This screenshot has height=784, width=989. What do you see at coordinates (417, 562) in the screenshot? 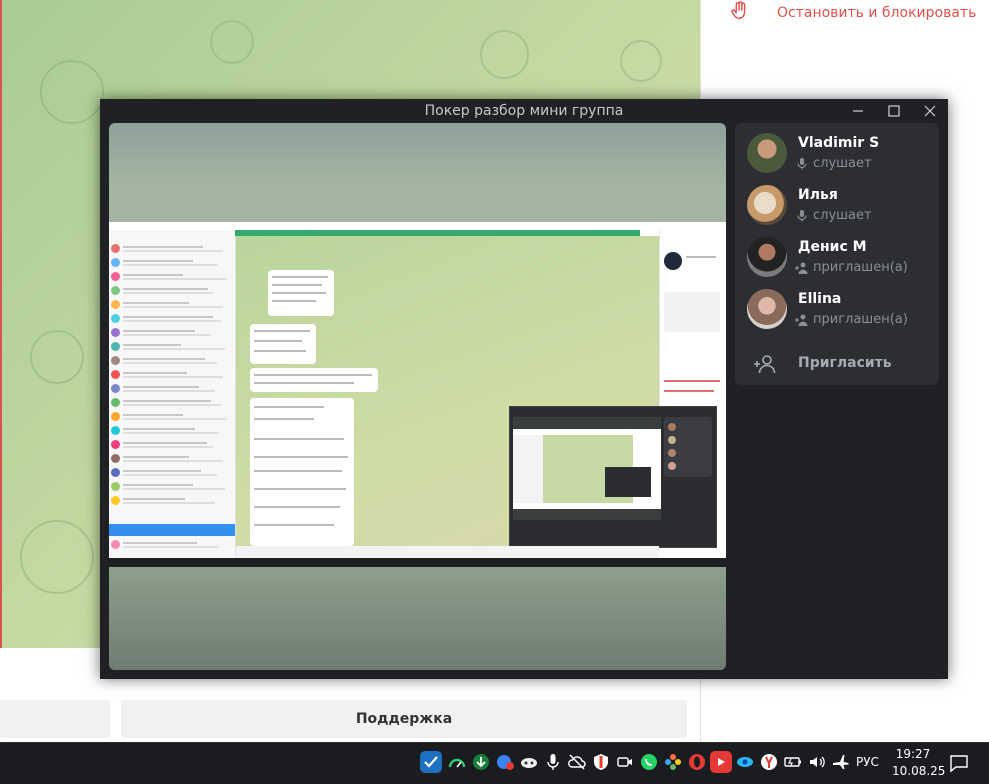
I see `shared-taskbar` at bounding box center [417, 562].